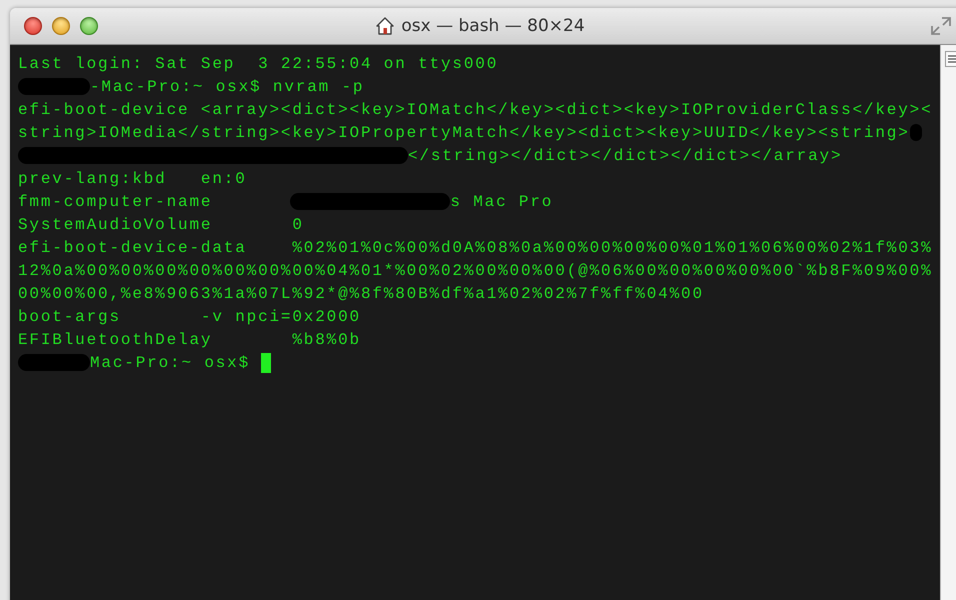 The width and height of the screenshot is (956, 600). What do you see at coordinates (493, 26) in the screenshot?
I see `window-title: osx — bash — 80×24` at bounding box center [493, 26].